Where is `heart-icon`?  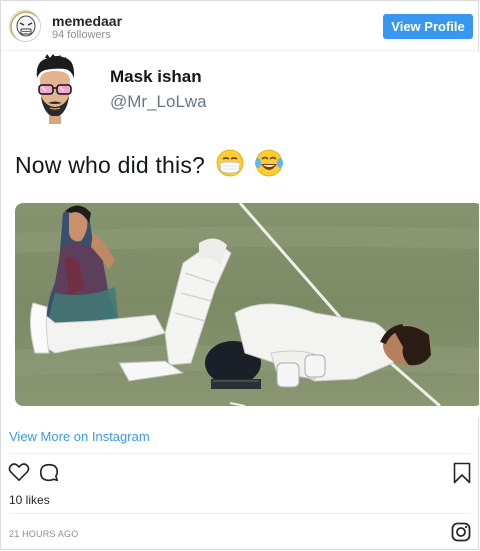 heart-icon is located at coordinates (19, 474).